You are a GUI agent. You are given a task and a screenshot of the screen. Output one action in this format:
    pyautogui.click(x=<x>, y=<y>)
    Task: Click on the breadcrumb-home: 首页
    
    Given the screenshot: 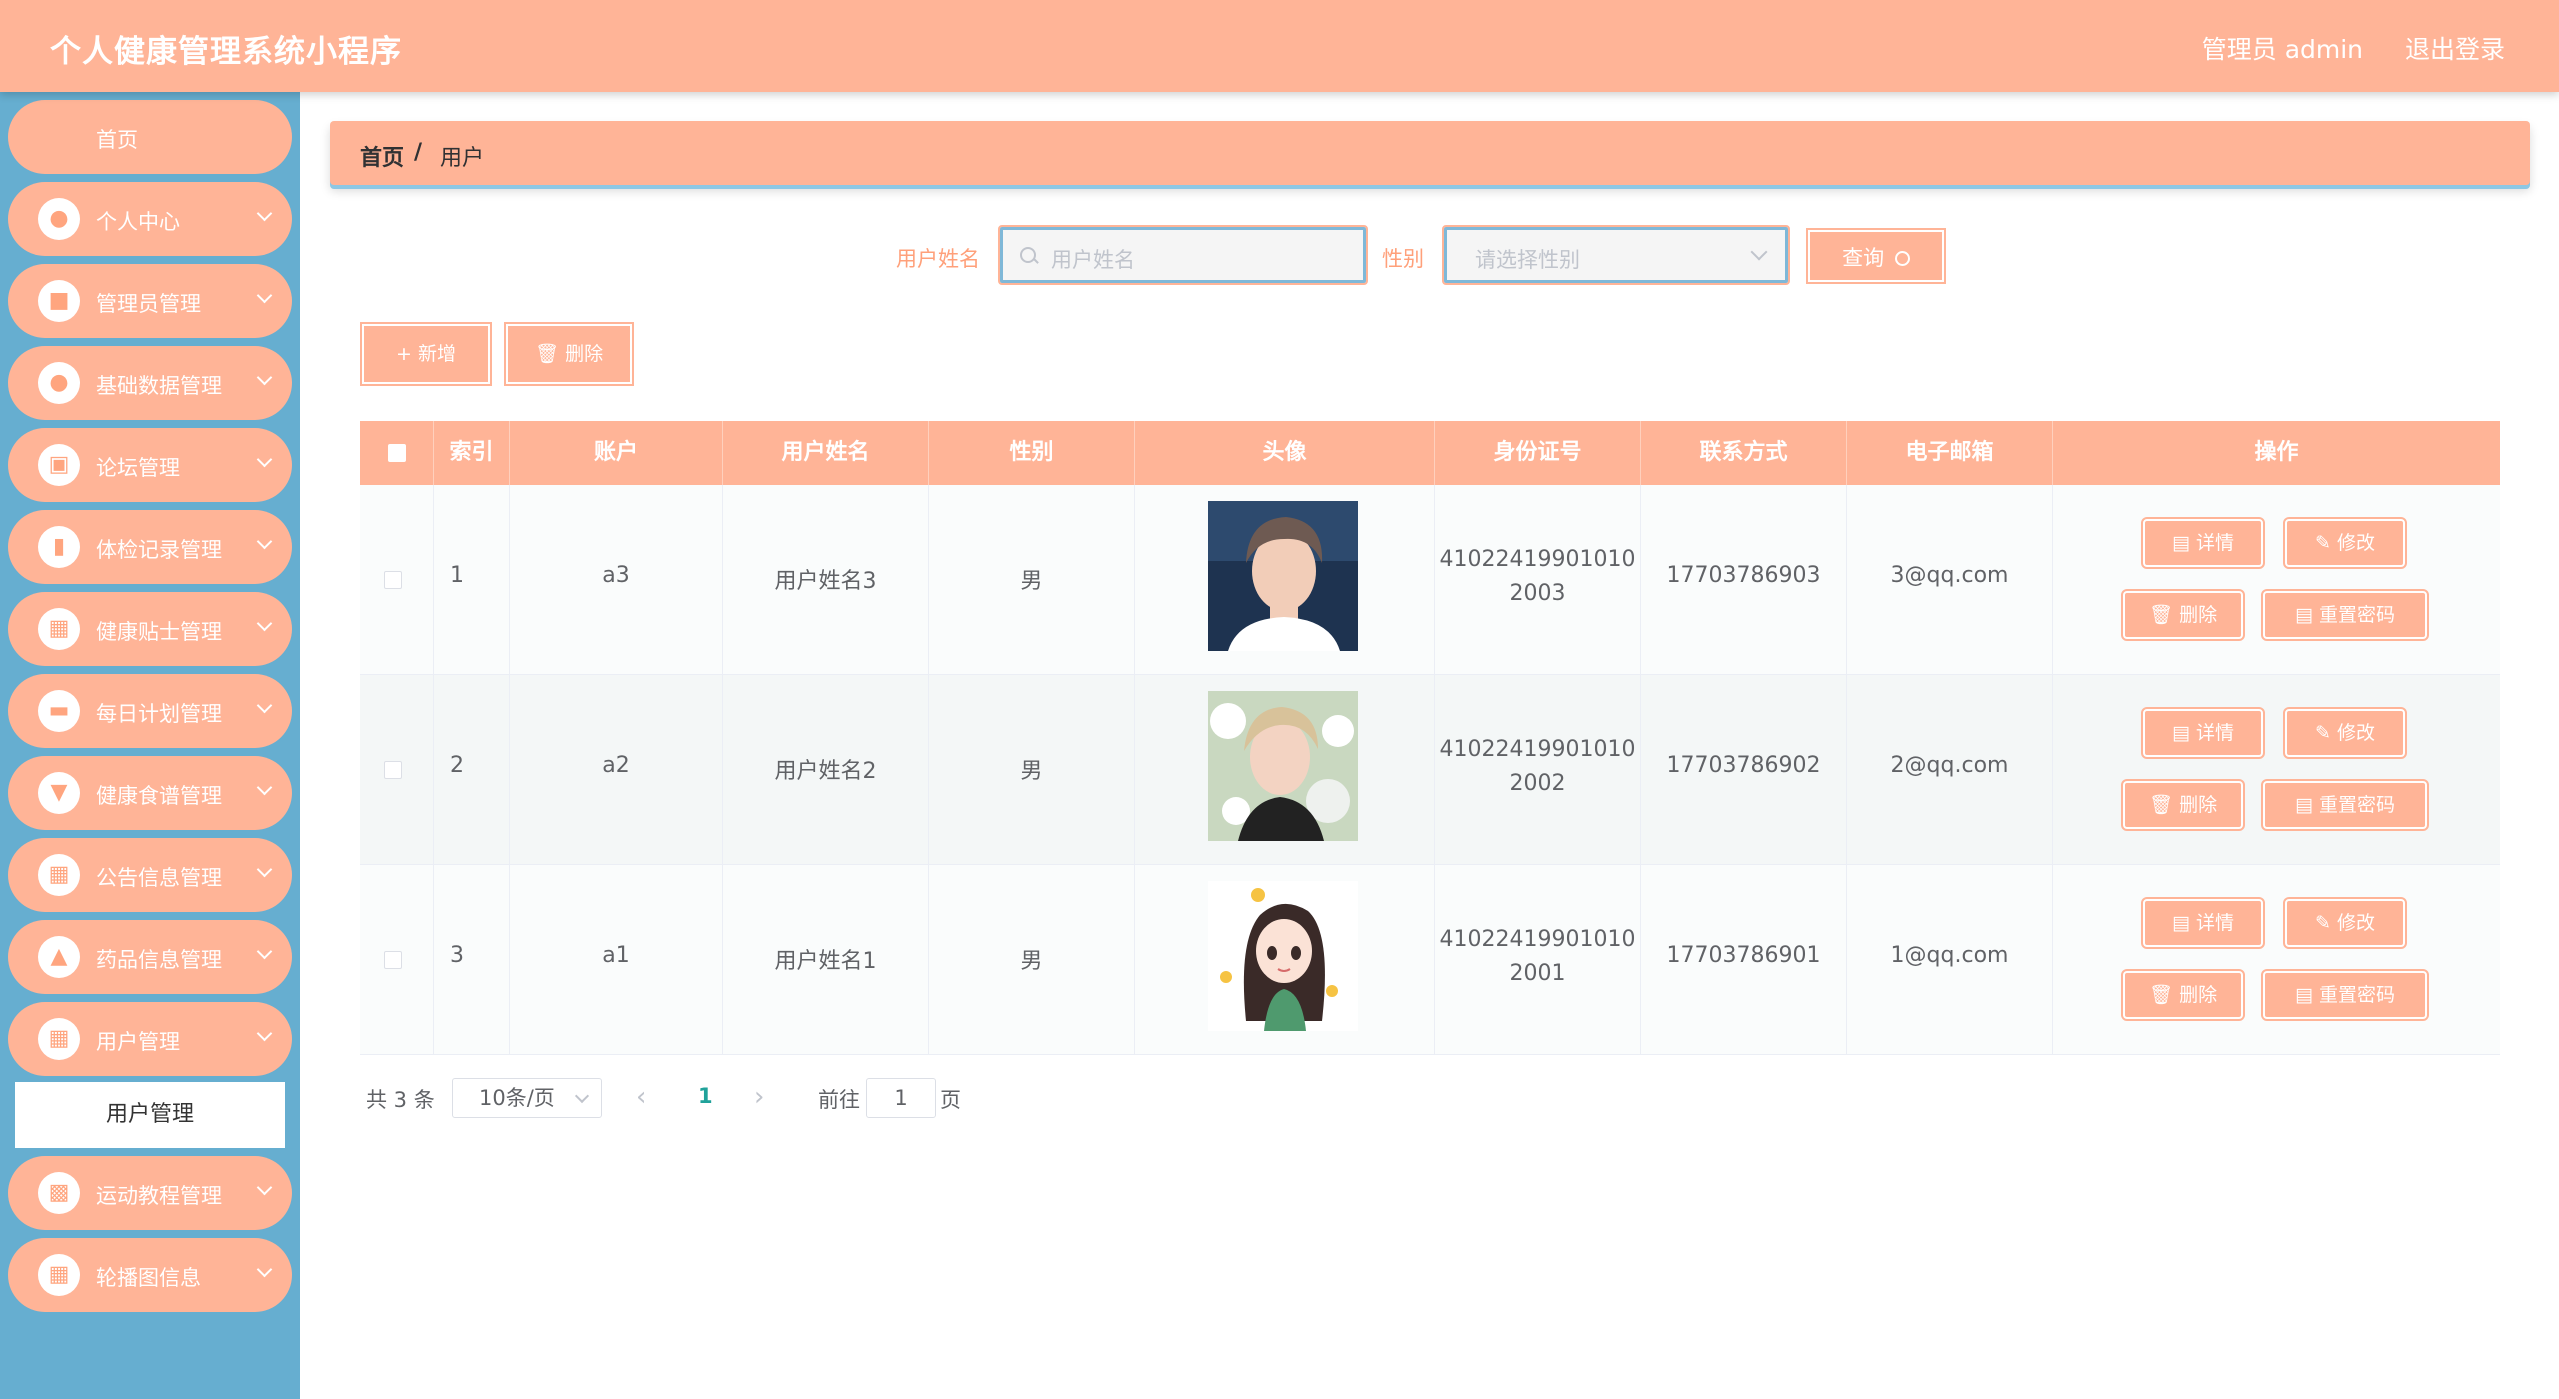 What is the action you would take?
    pyautogui.click(x=382, y=156)
    